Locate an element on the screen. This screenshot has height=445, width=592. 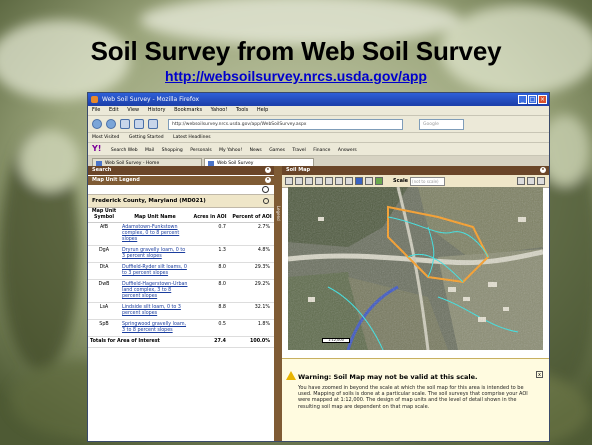
yahoo-mail: Mail is located at coordinates (149, 150).